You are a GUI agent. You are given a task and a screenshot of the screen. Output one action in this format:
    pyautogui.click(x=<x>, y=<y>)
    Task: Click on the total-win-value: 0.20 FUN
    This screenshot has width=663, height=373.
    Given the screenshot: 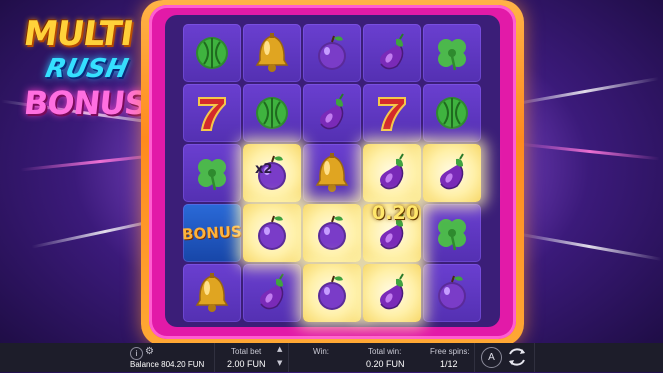 What is the action you would take?
    pyautogui.click(x=385, y=364)
    